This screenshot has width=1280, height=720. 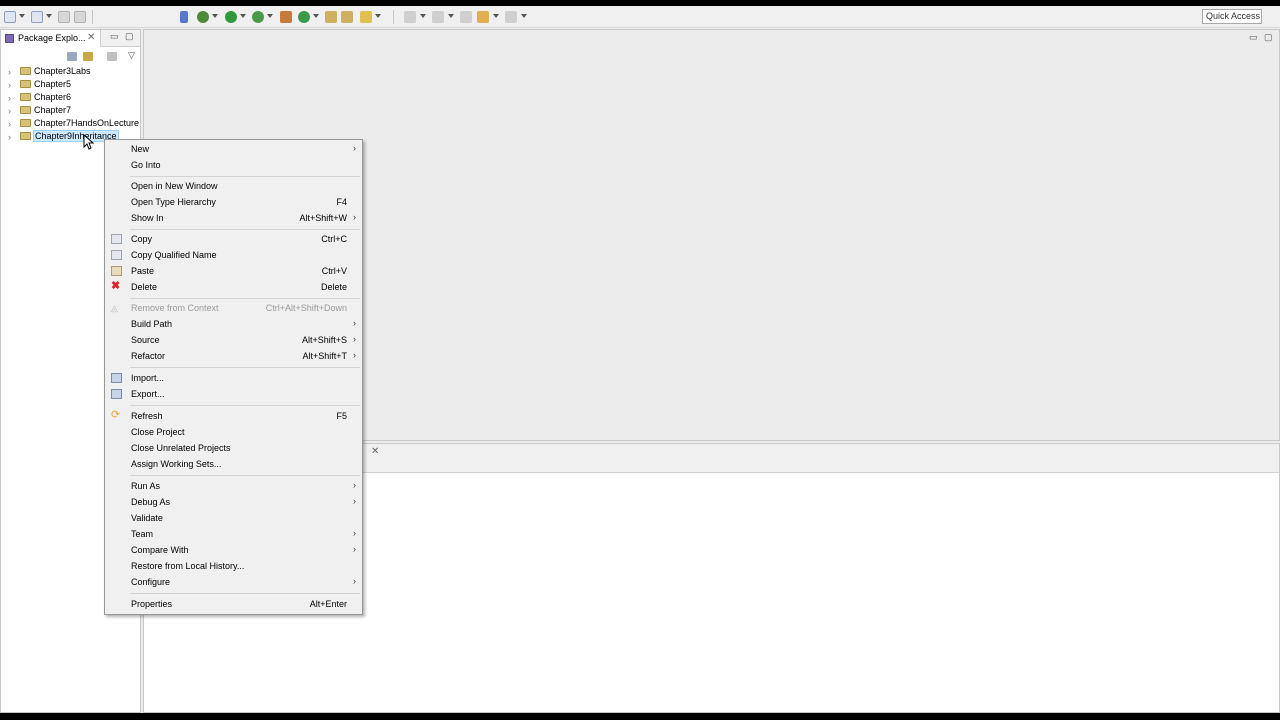 I want to click on tree-item: › Chapter5, so click(x=70, y=84).